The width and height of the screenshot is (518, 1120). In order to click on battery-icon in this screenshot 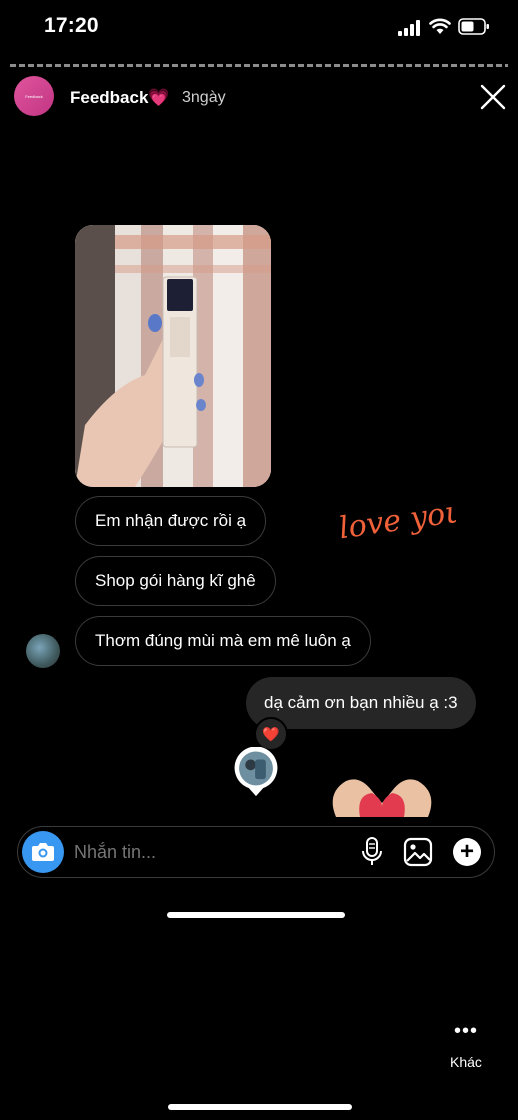, I will do `click(473, 26)`.